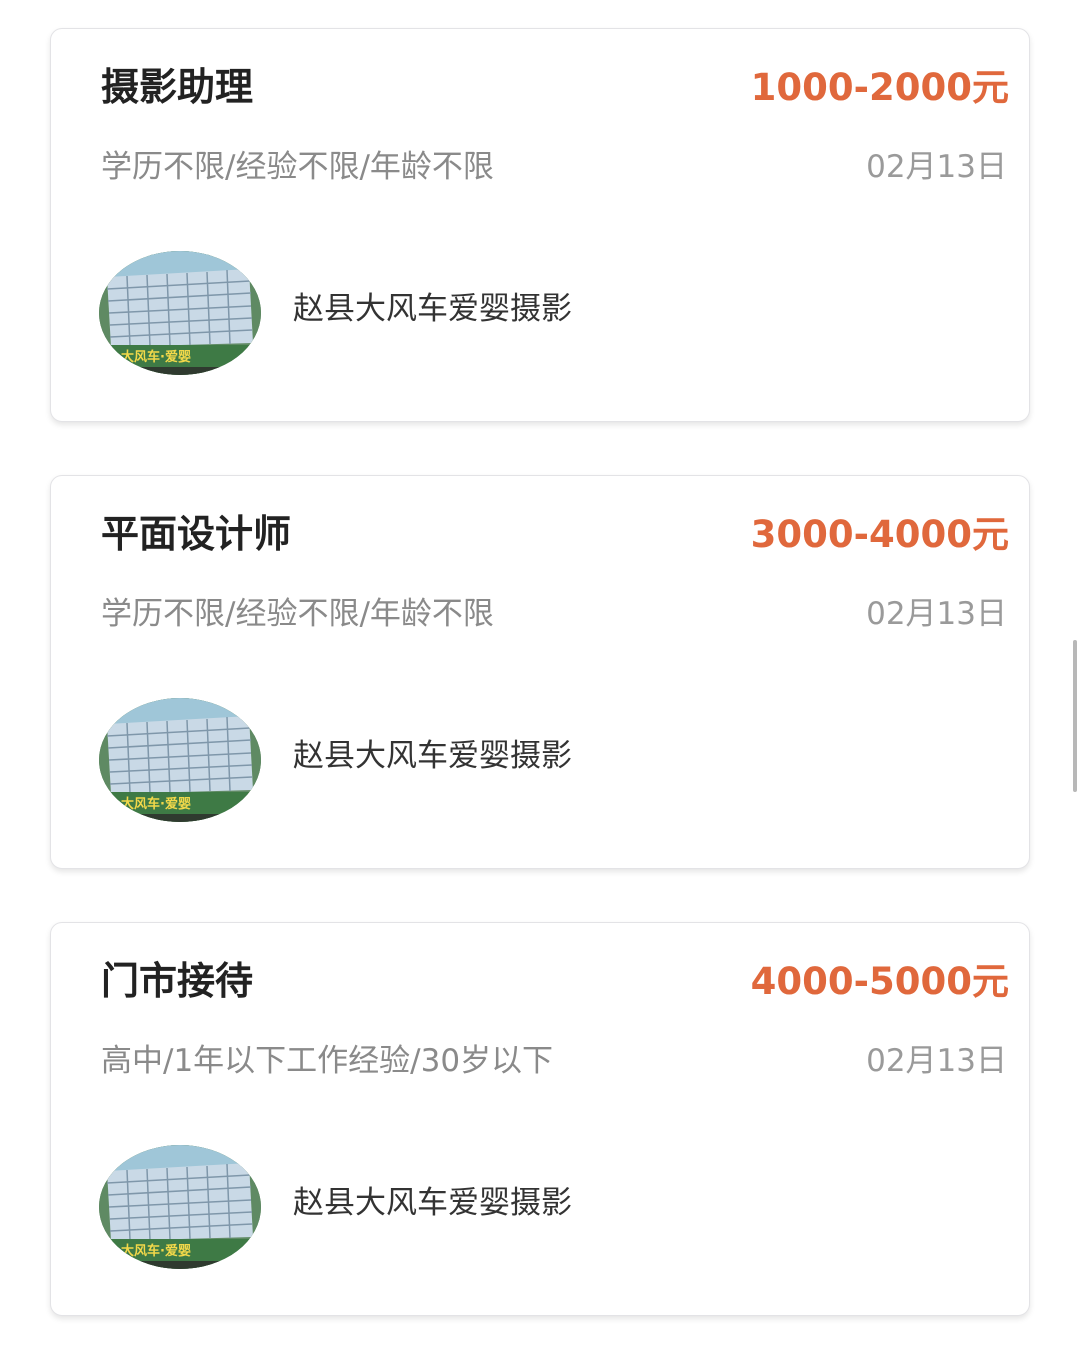  What do you see at coordinates (177, 981) in the screenshot?
I see `job-title: 门市接待` at bounding box center [177, 981].